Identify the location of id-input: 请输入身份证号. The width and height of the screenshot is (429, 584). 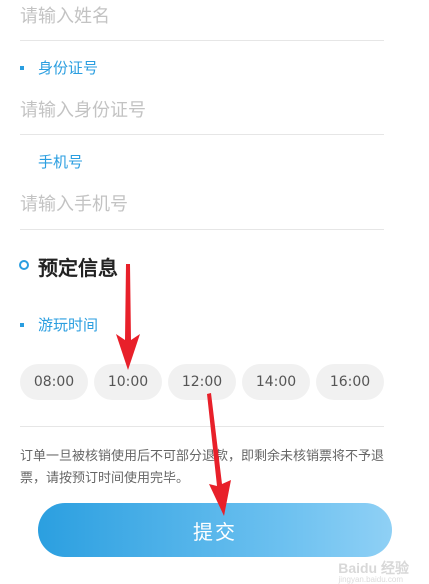
(202, 108).